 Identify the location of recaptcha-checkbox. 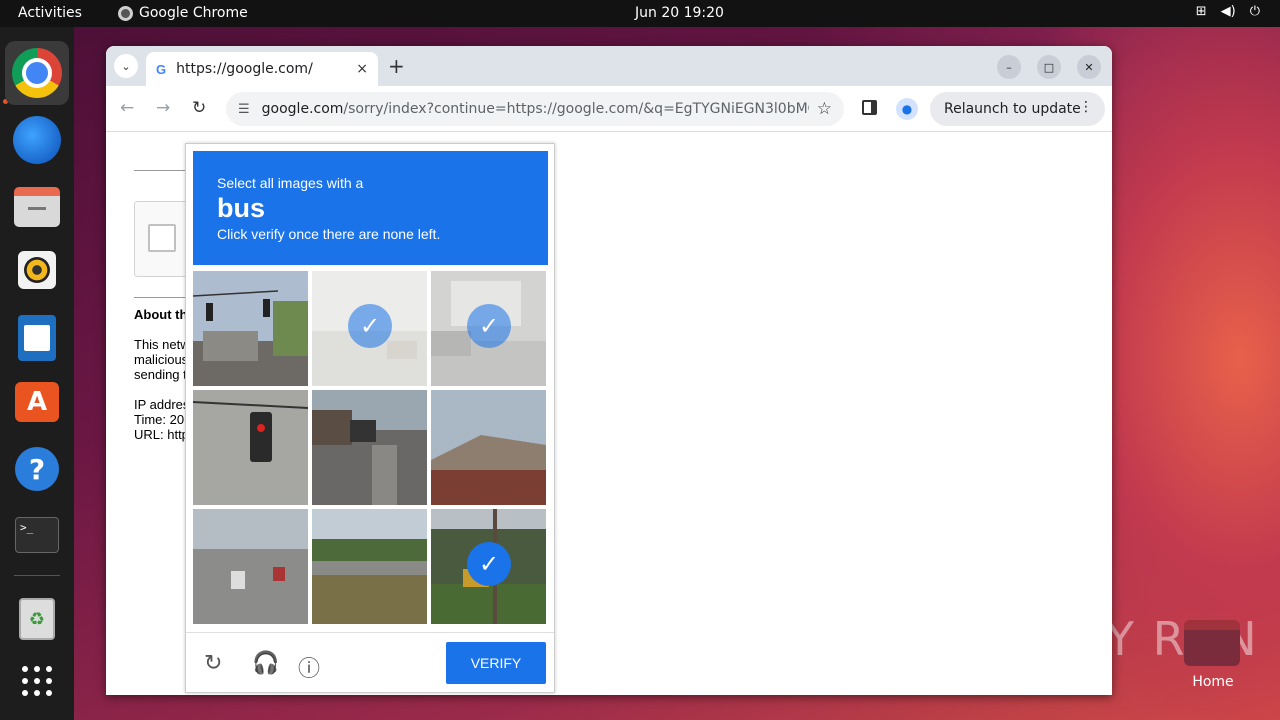
(162, 238).